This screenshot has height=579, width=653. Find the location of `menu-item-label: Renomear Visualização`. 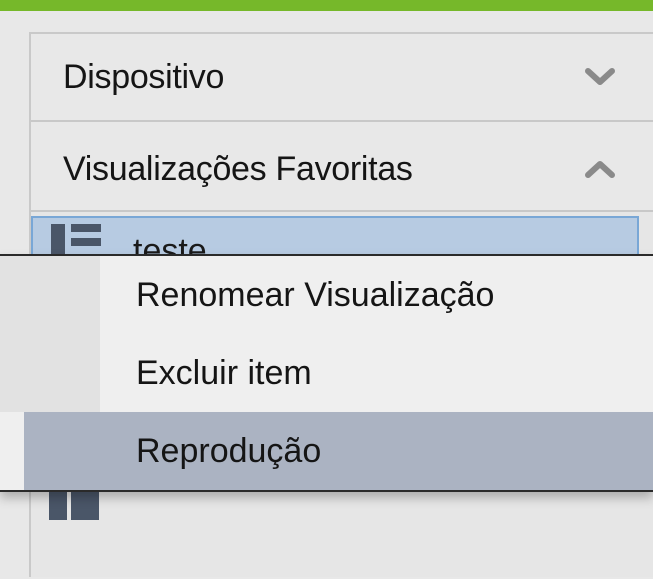

menu-item-label: Renomear Visualização is located at coordinates (315, 295).